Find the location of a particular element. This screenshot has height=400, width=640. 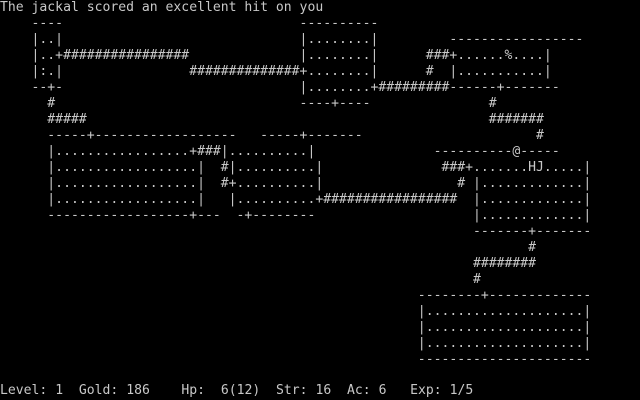

ac-value: 6 is located at coordinates (382, 390).